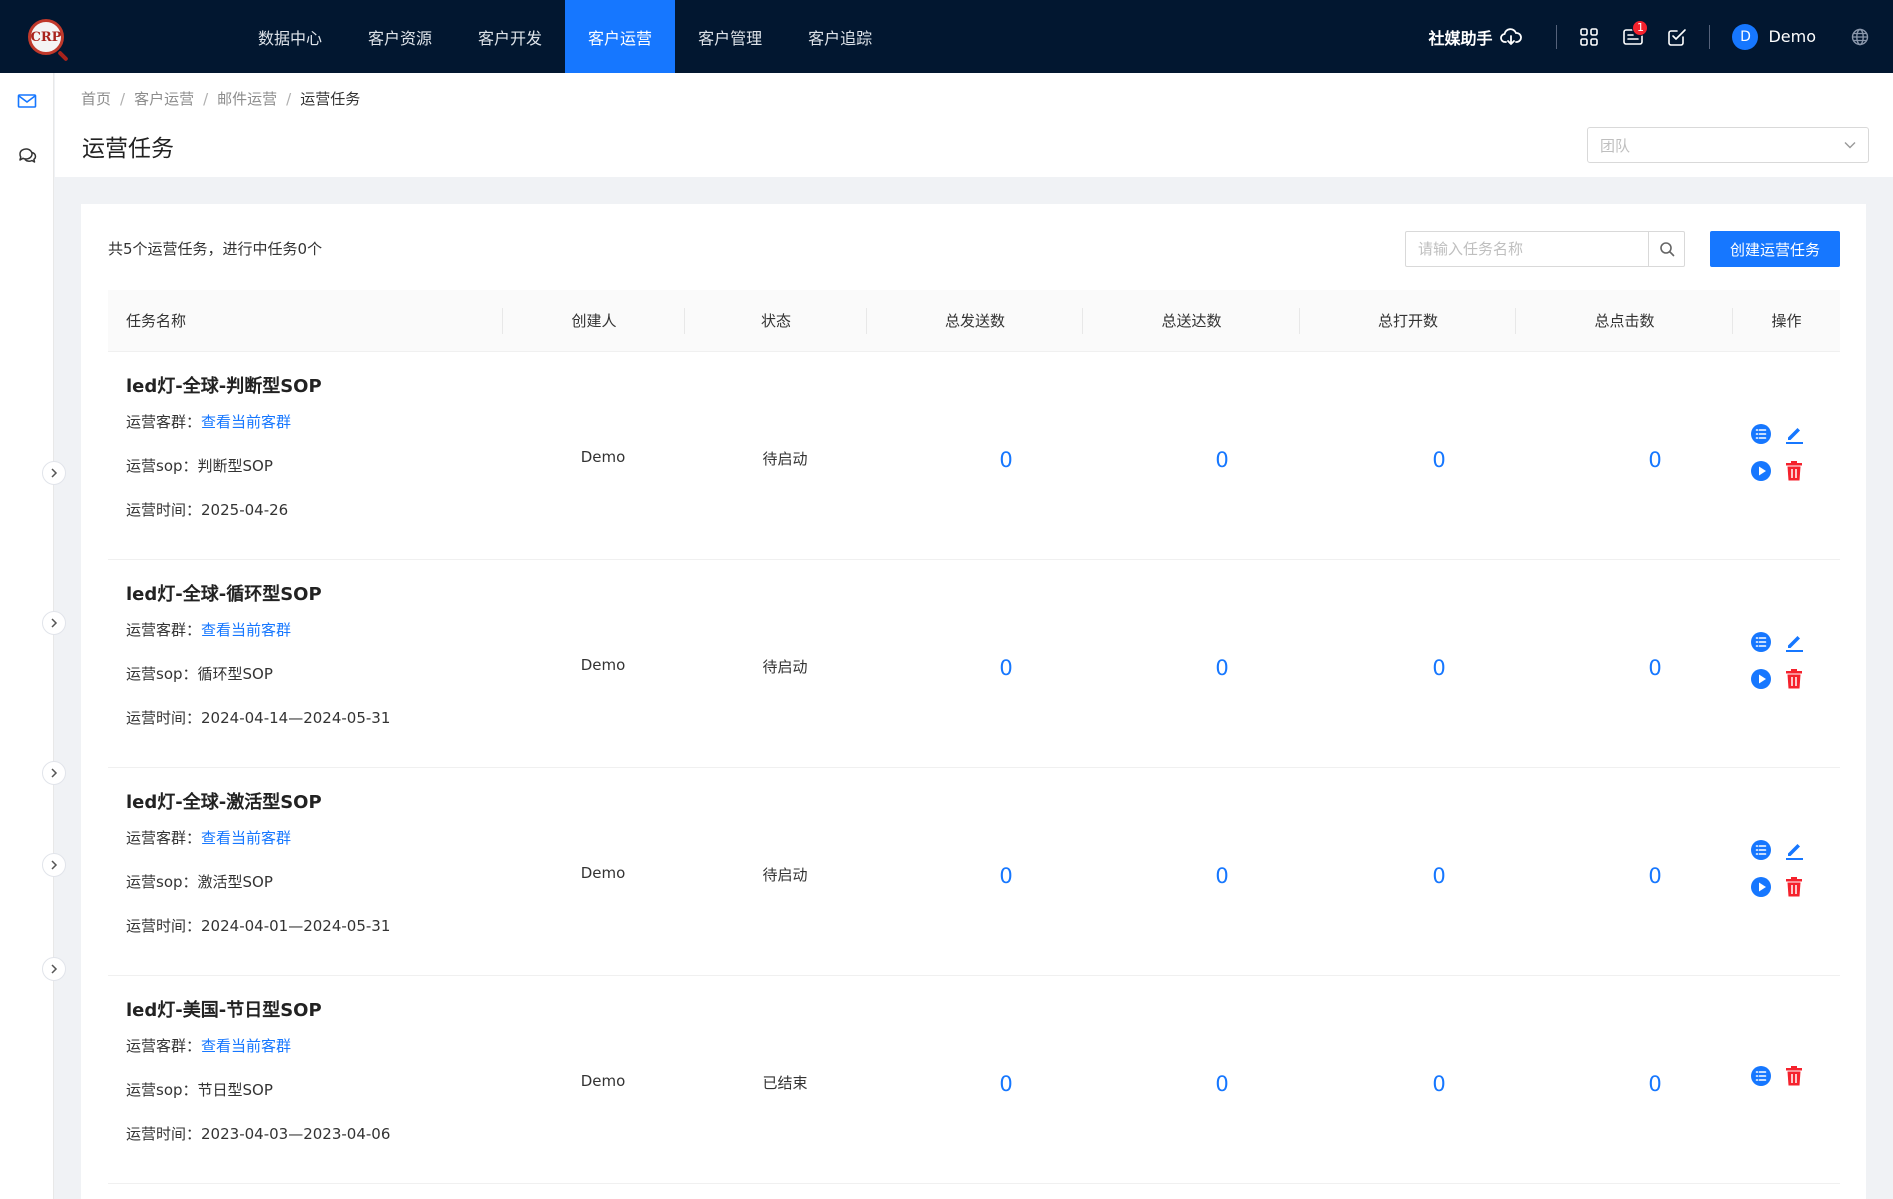 The image size is (1893, 1199). What do you see at coordinates (96, 98) in the screenshot?
I see `breadcrumb-home: 首页` at bounding box center [96, 98].